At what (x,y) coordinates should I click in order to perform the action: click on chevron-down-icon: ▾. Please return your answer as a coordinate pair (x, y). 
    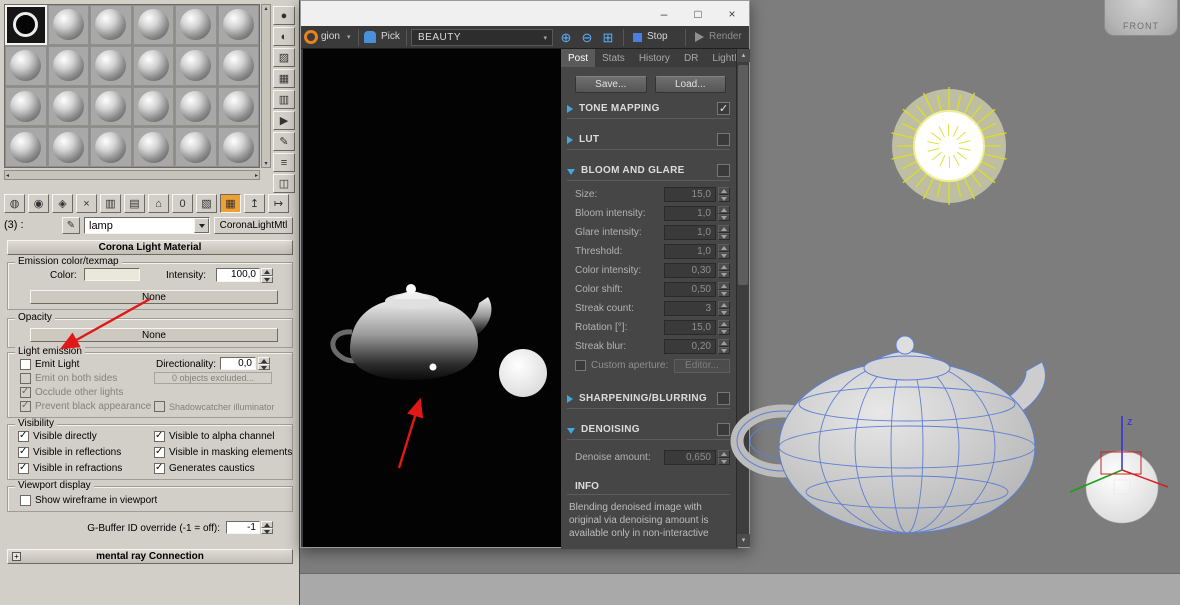
    Looking at the image, I should click on (349, 37).